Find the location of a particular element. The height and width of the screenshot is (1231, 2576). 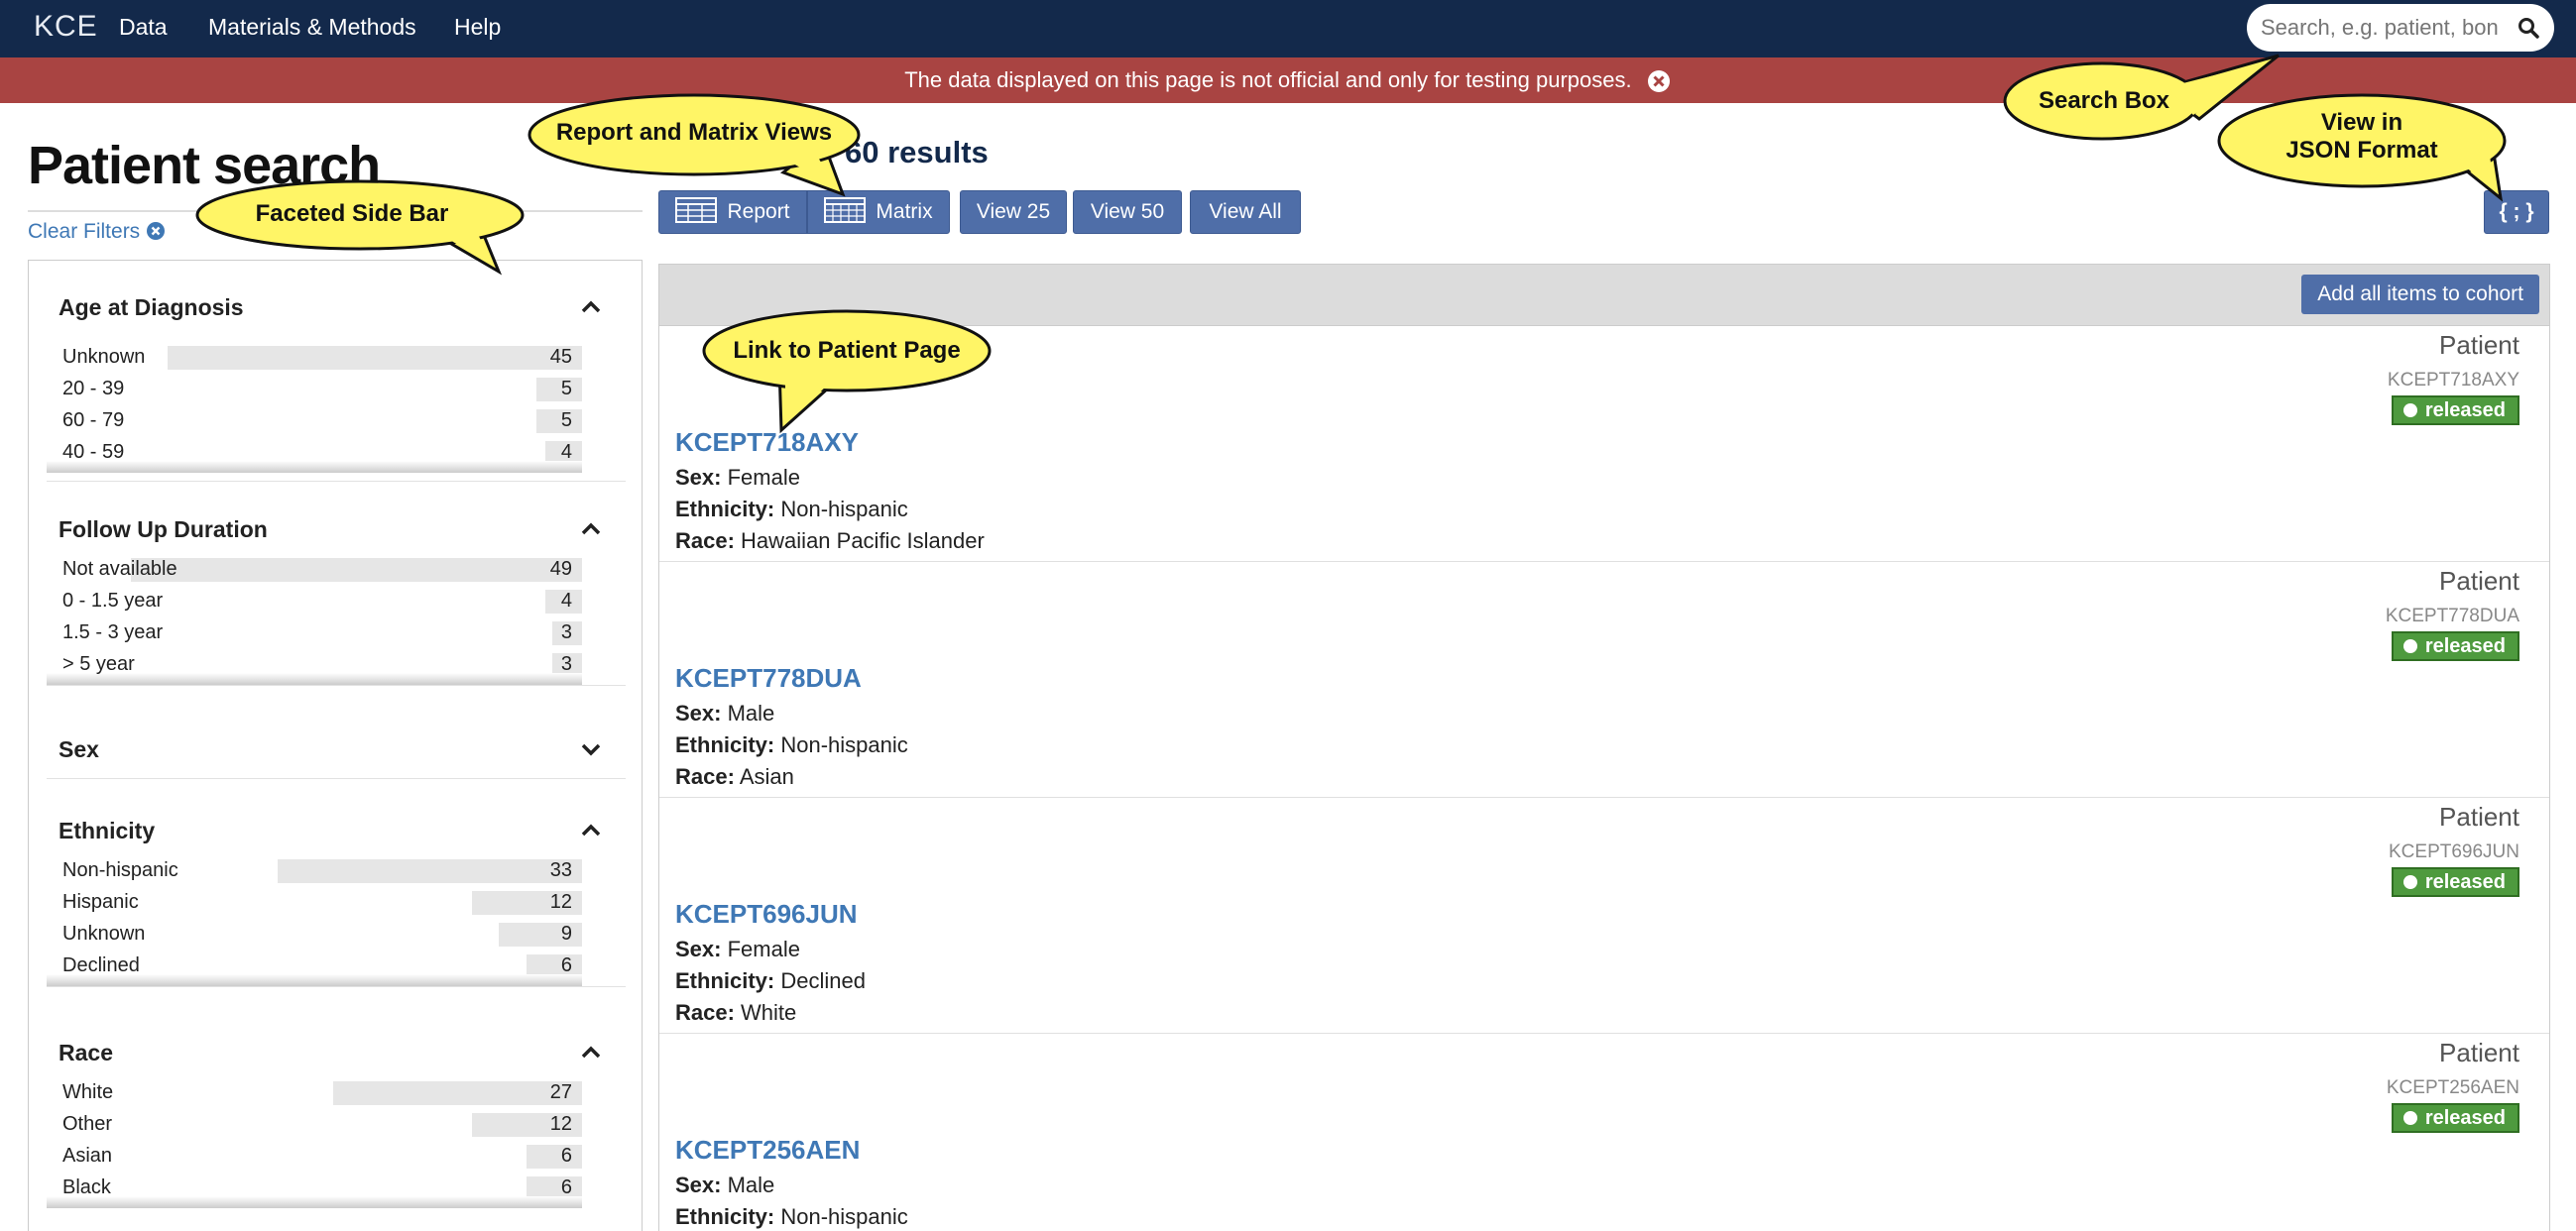

result-sex: Sex: Male is located at coordinates (725, 714).